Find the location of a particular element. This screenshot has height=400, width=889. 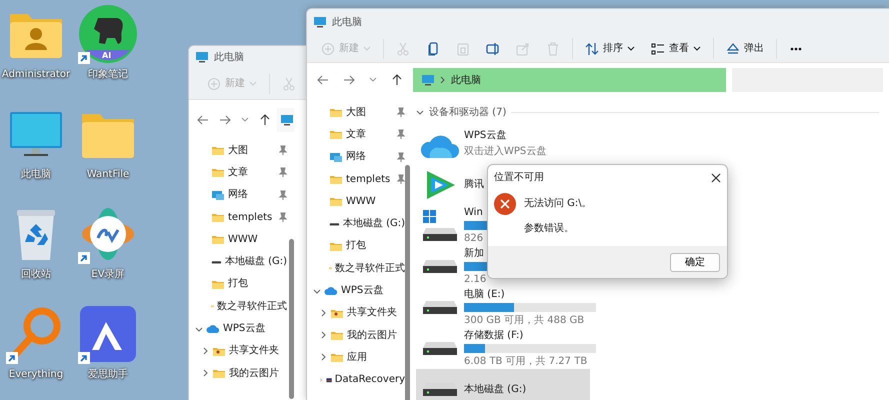

desktop-icon-label: Administrator is located at coordinates (36, 75).